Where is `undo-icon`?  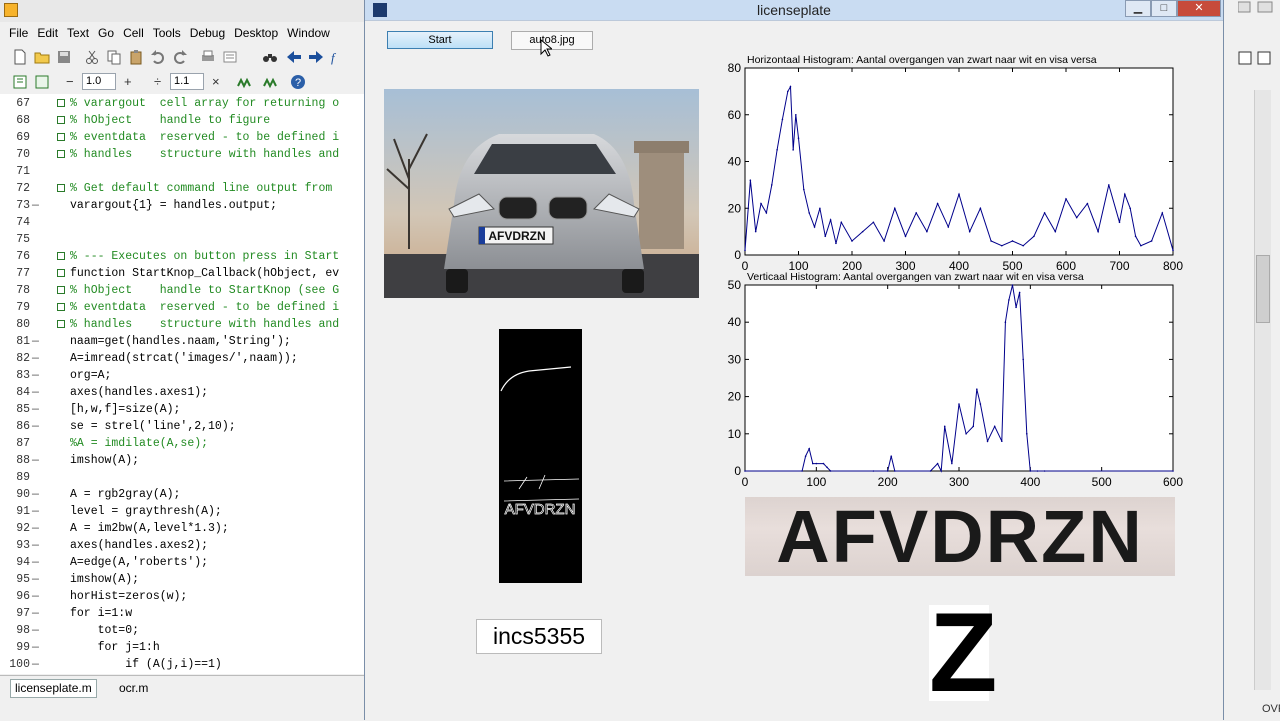
undo-icon is located at coordinates (158, 57).